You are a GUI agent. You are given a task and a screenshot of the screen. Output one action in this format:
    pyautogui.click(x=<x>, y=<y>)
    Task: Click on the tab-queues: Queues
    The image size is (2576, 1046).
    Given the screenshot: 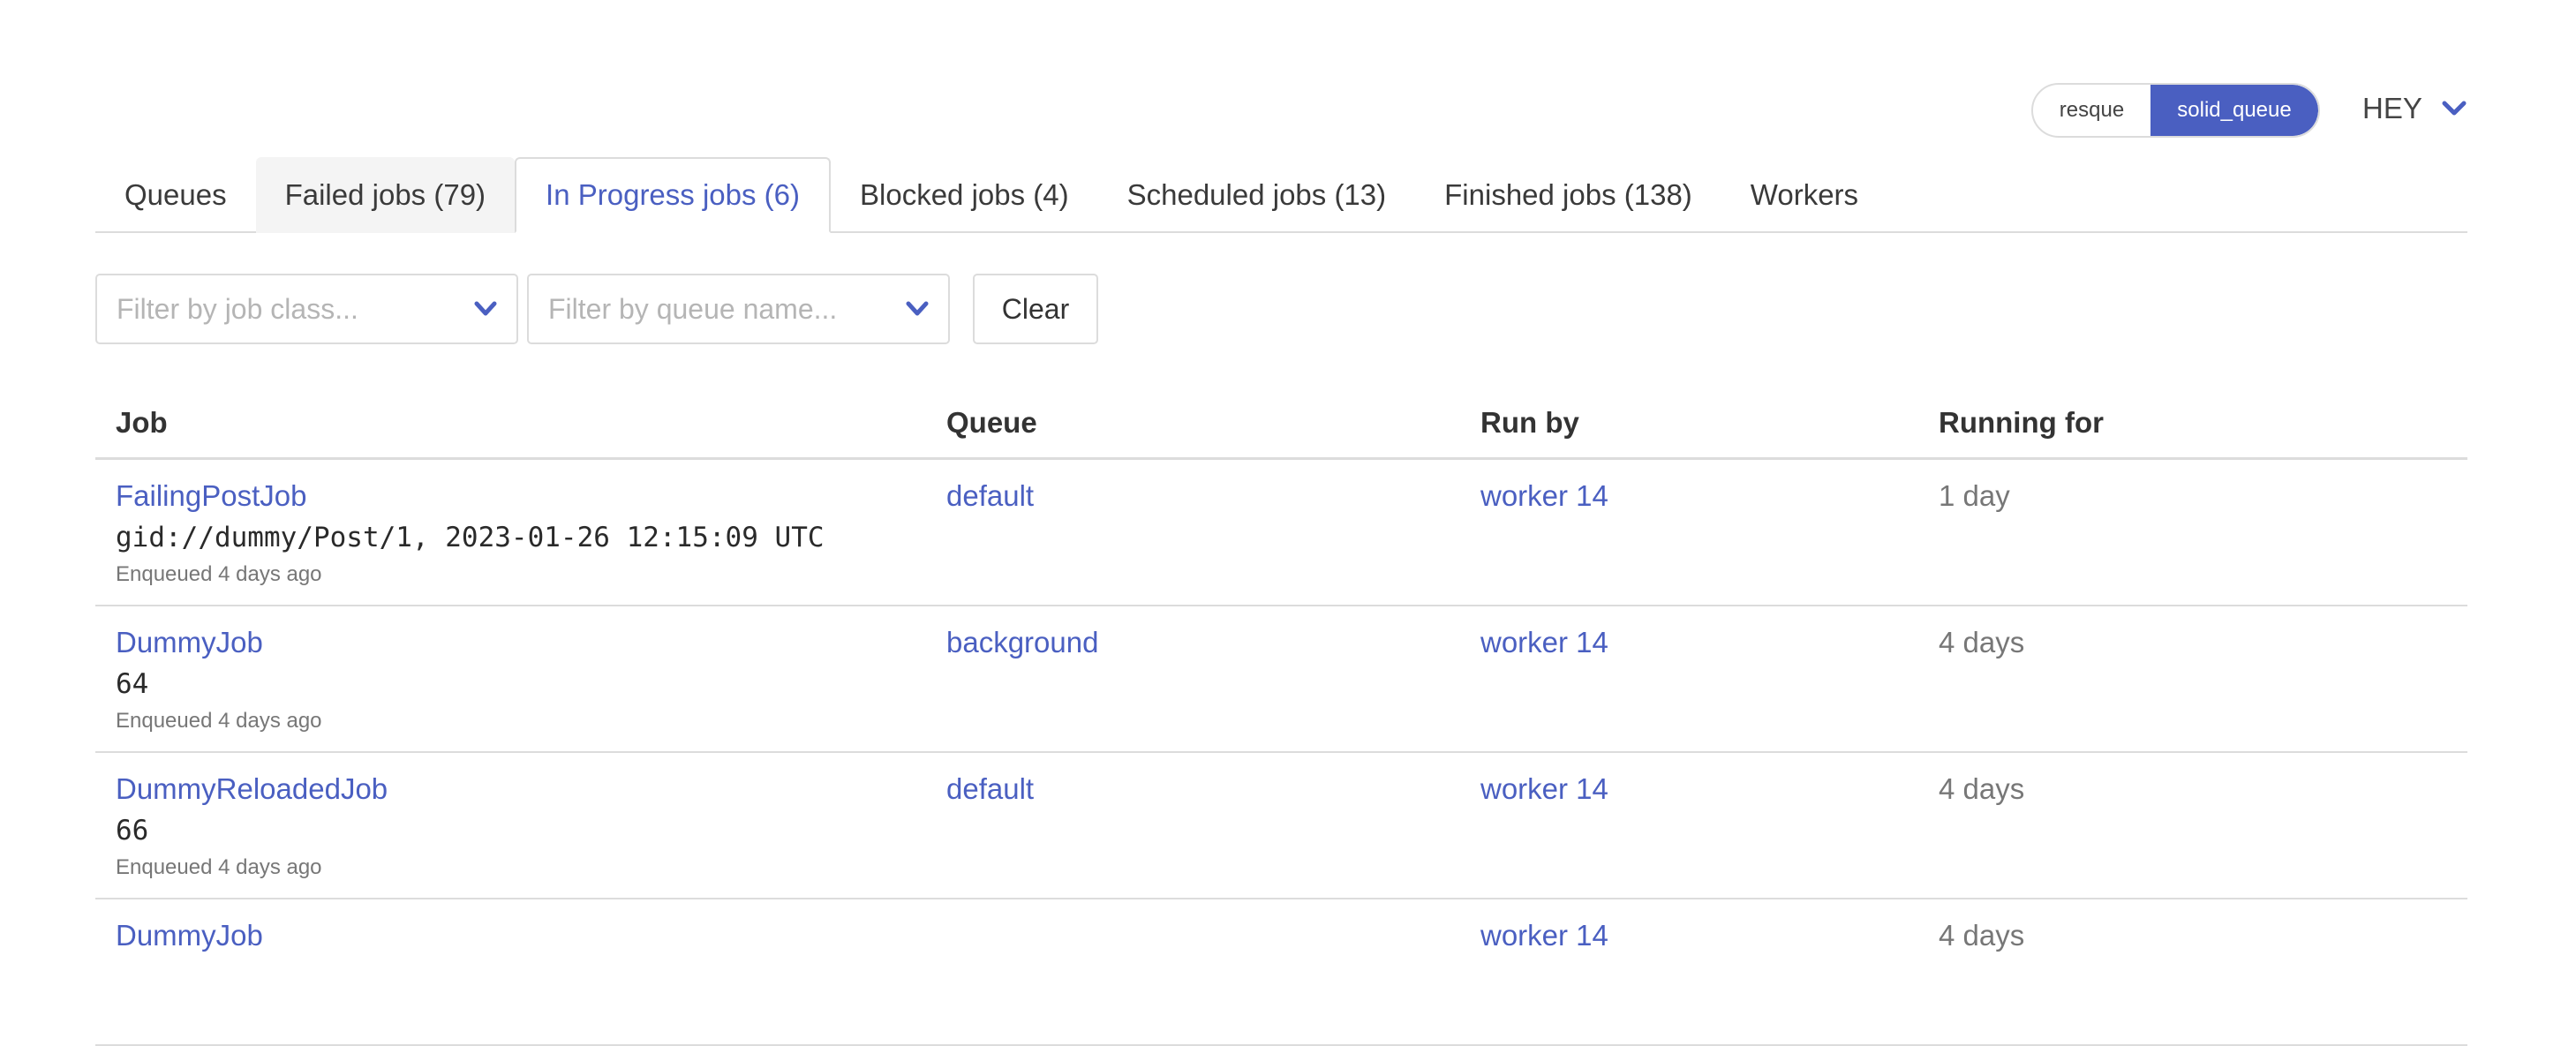 What is the action you would take?
    pyautogui.click(x=176, y=195)
    